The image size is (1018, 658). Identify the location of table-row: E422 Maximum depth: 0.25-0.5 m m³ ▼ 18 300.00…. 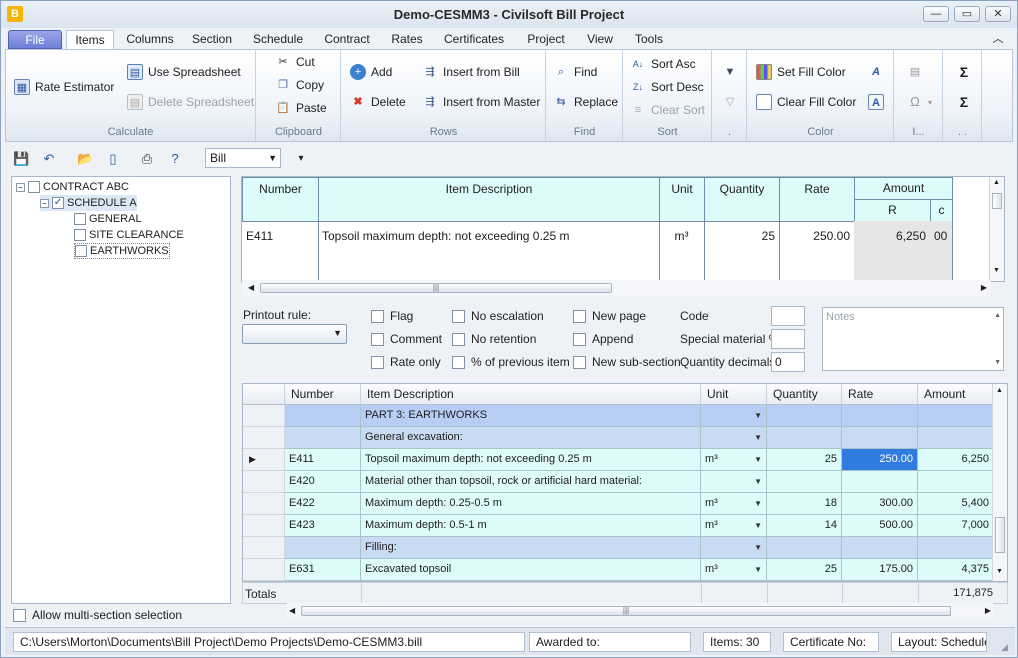
(618, 504).